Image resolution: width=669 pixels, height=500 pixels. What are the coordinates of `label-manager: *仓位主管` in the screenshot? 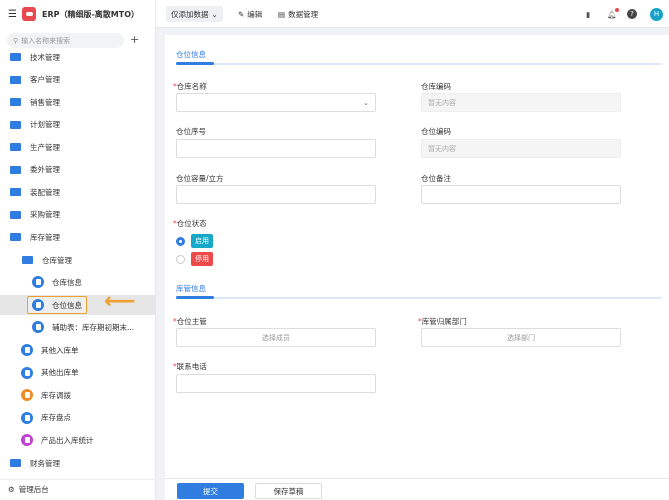 It's located at (190, 321).